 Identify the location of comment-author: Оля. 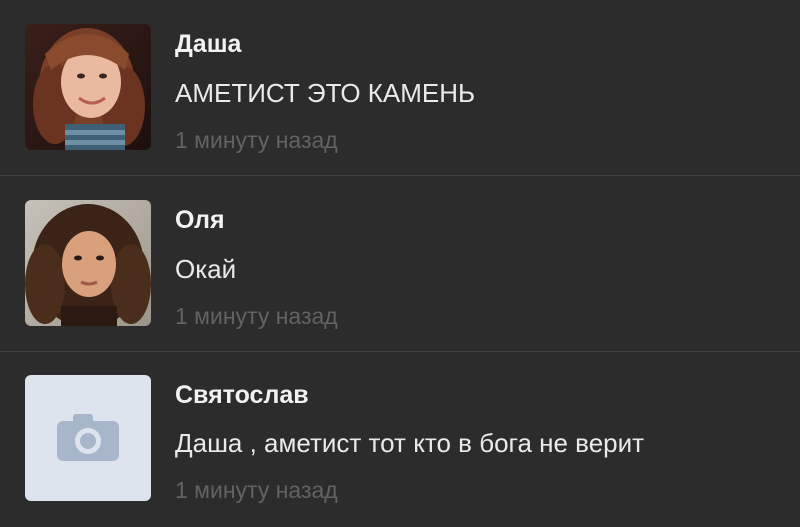
(200, 220).